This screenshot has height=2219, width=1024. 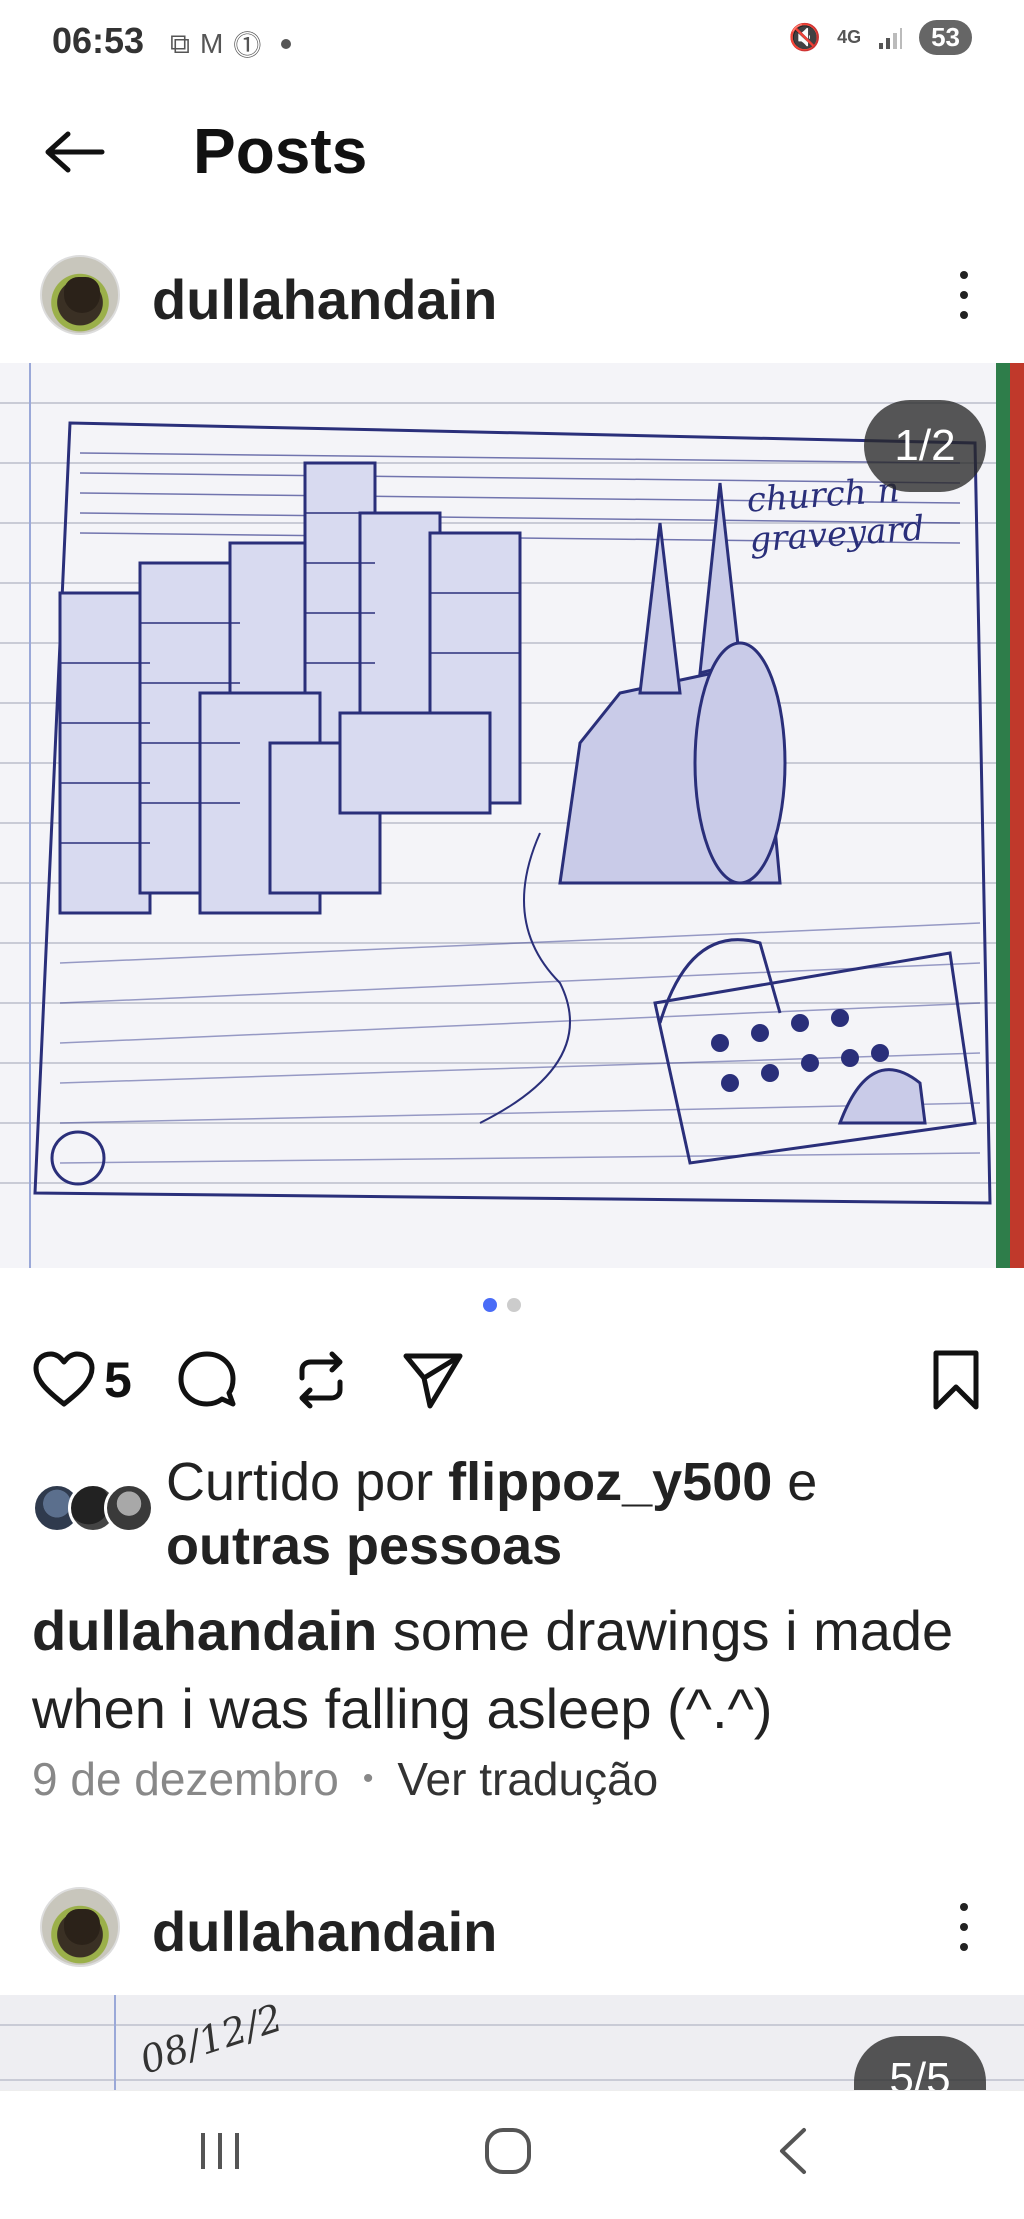 I want to click on like-count: 5, so click(x=118, y=1380).